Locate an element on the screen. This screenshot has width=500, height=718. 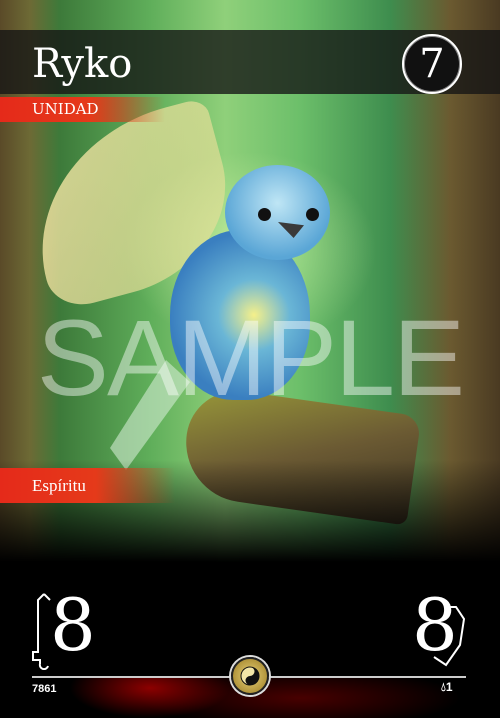
sample-watermark: SAMPLE is located at coordinates (250, 357).